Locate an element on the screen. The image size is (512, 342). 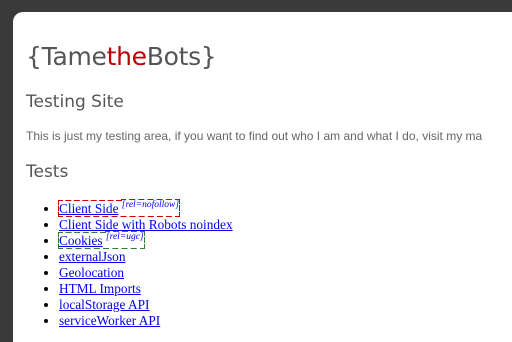
testing-site-heading: Testing Site is located at coordinates (75, 102).